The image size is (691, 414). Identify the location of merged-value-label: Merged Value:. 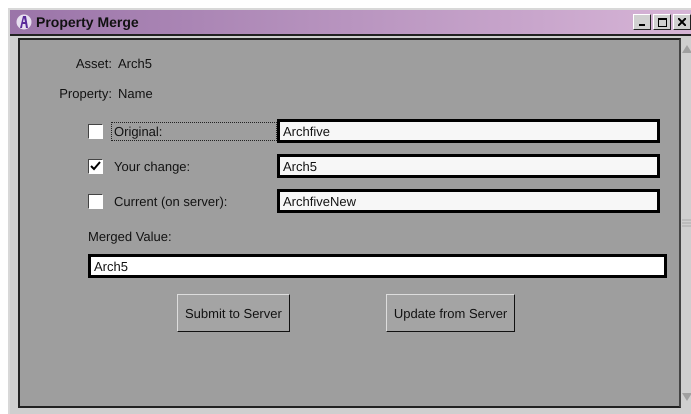
(130, 236).